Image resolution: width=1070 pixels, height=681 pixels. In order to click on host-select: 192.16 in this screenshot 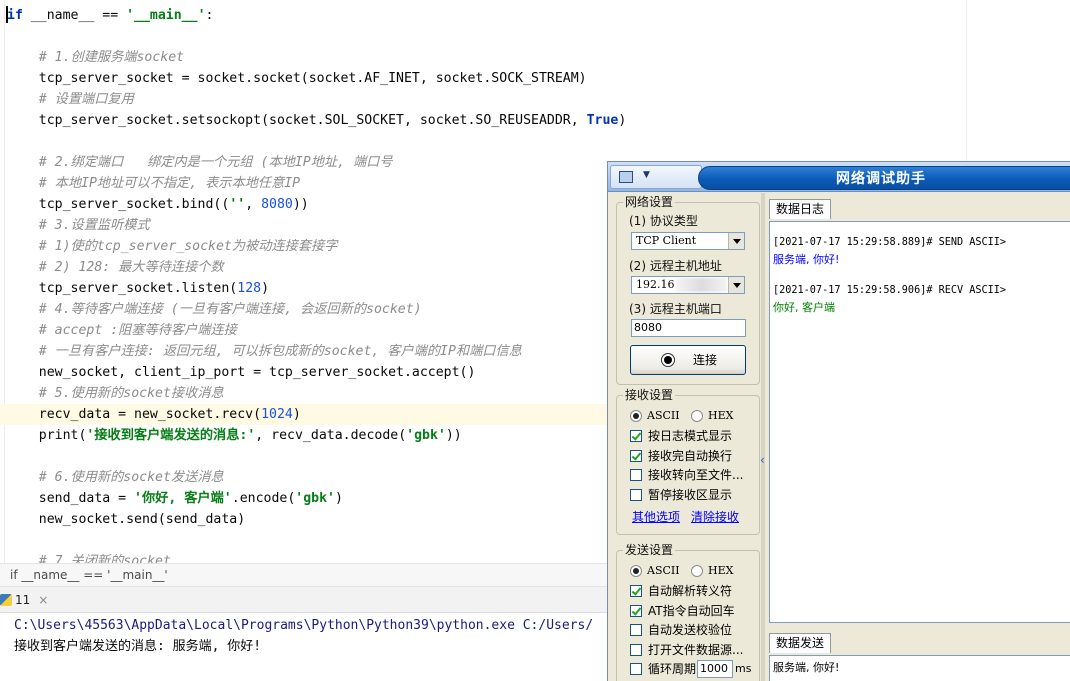, I will do `click(688, 285)`.